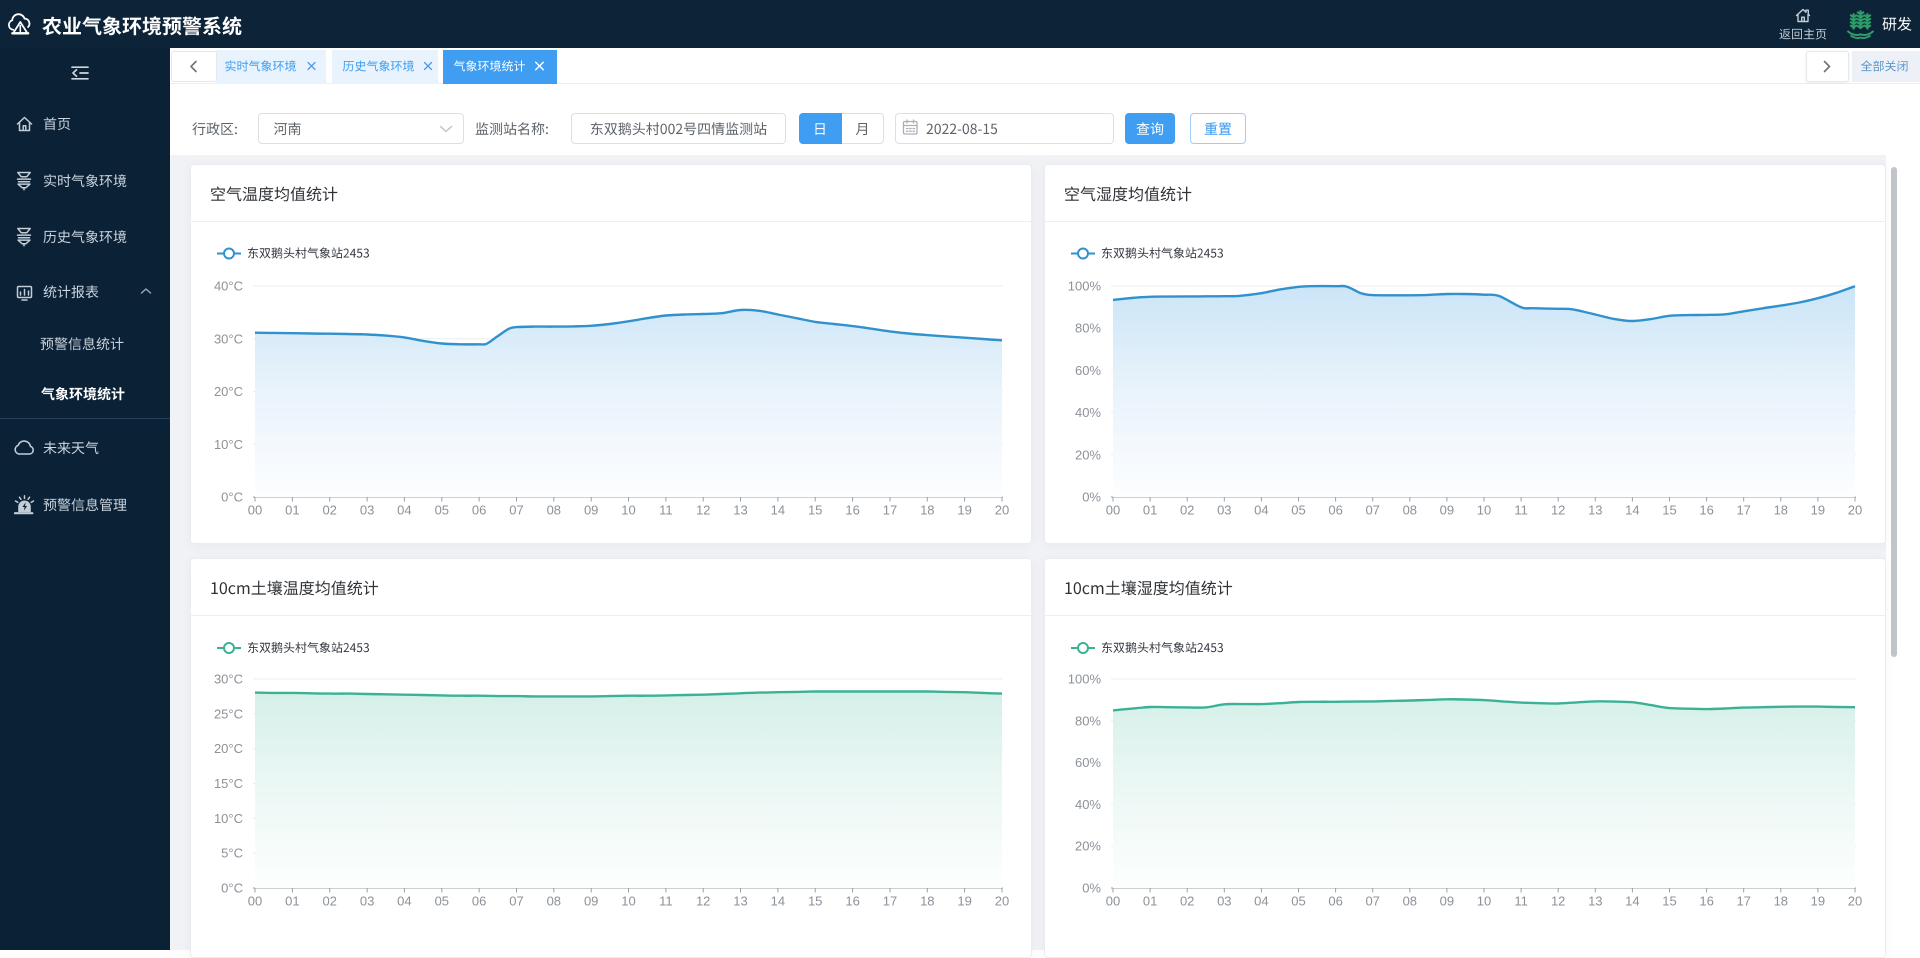  I want to click on svg-text: 40%, so click(1088, 804).